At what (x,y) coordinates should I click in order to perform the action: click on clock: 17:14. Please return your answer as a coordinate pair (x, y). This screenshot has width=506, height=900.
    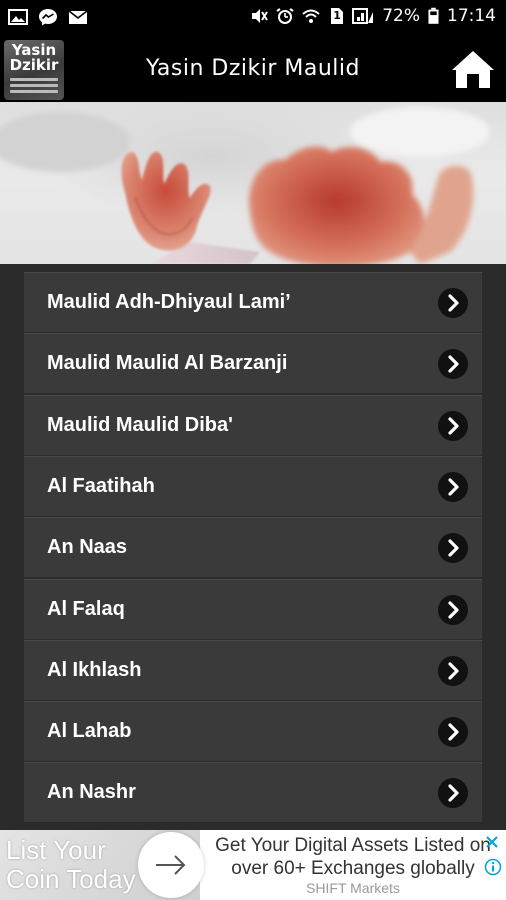
    Looking at the image, I should click on (471, 16).